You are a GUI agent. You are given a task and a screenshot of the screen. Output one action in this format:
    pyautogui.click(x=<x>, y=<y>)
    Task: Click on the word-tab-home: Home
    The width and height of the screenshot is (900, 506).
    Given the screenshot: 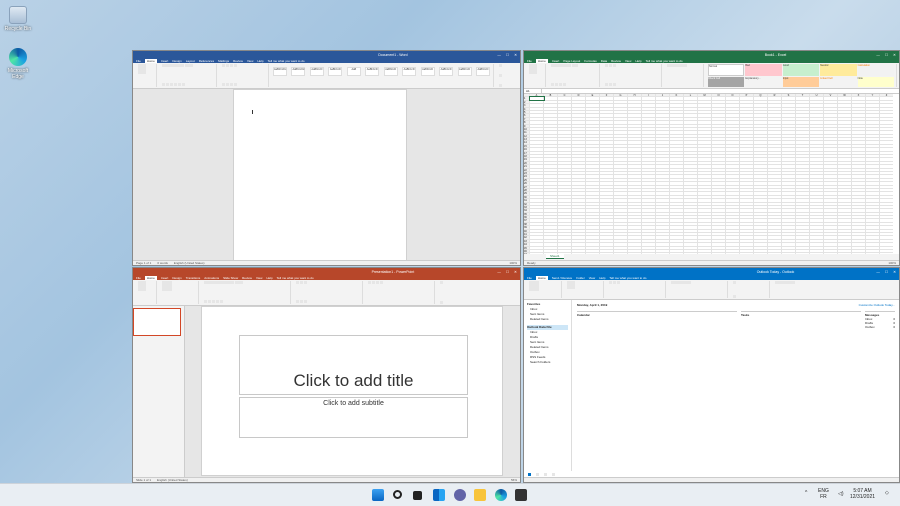 What is the action you would take?
    pyautogui.click(x=150, y=60)
    